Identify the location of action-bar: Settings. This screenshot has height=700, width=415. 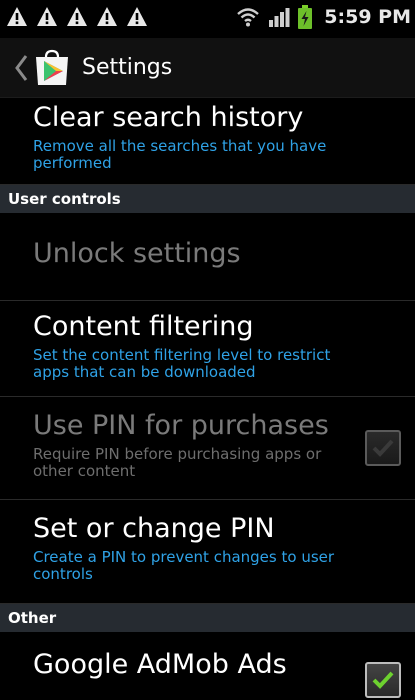
(207, 68).